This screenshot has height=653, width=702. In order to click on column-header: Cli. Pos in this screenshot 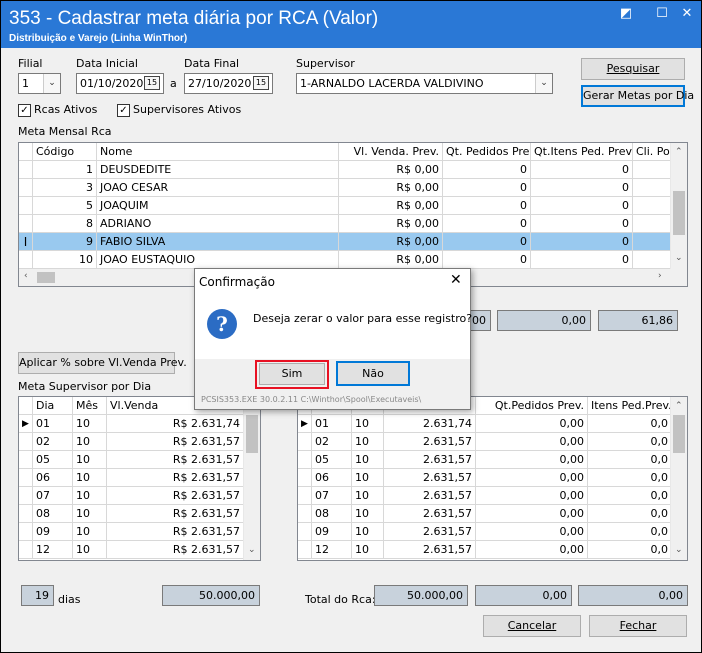, I will do `click(653, 152)`.